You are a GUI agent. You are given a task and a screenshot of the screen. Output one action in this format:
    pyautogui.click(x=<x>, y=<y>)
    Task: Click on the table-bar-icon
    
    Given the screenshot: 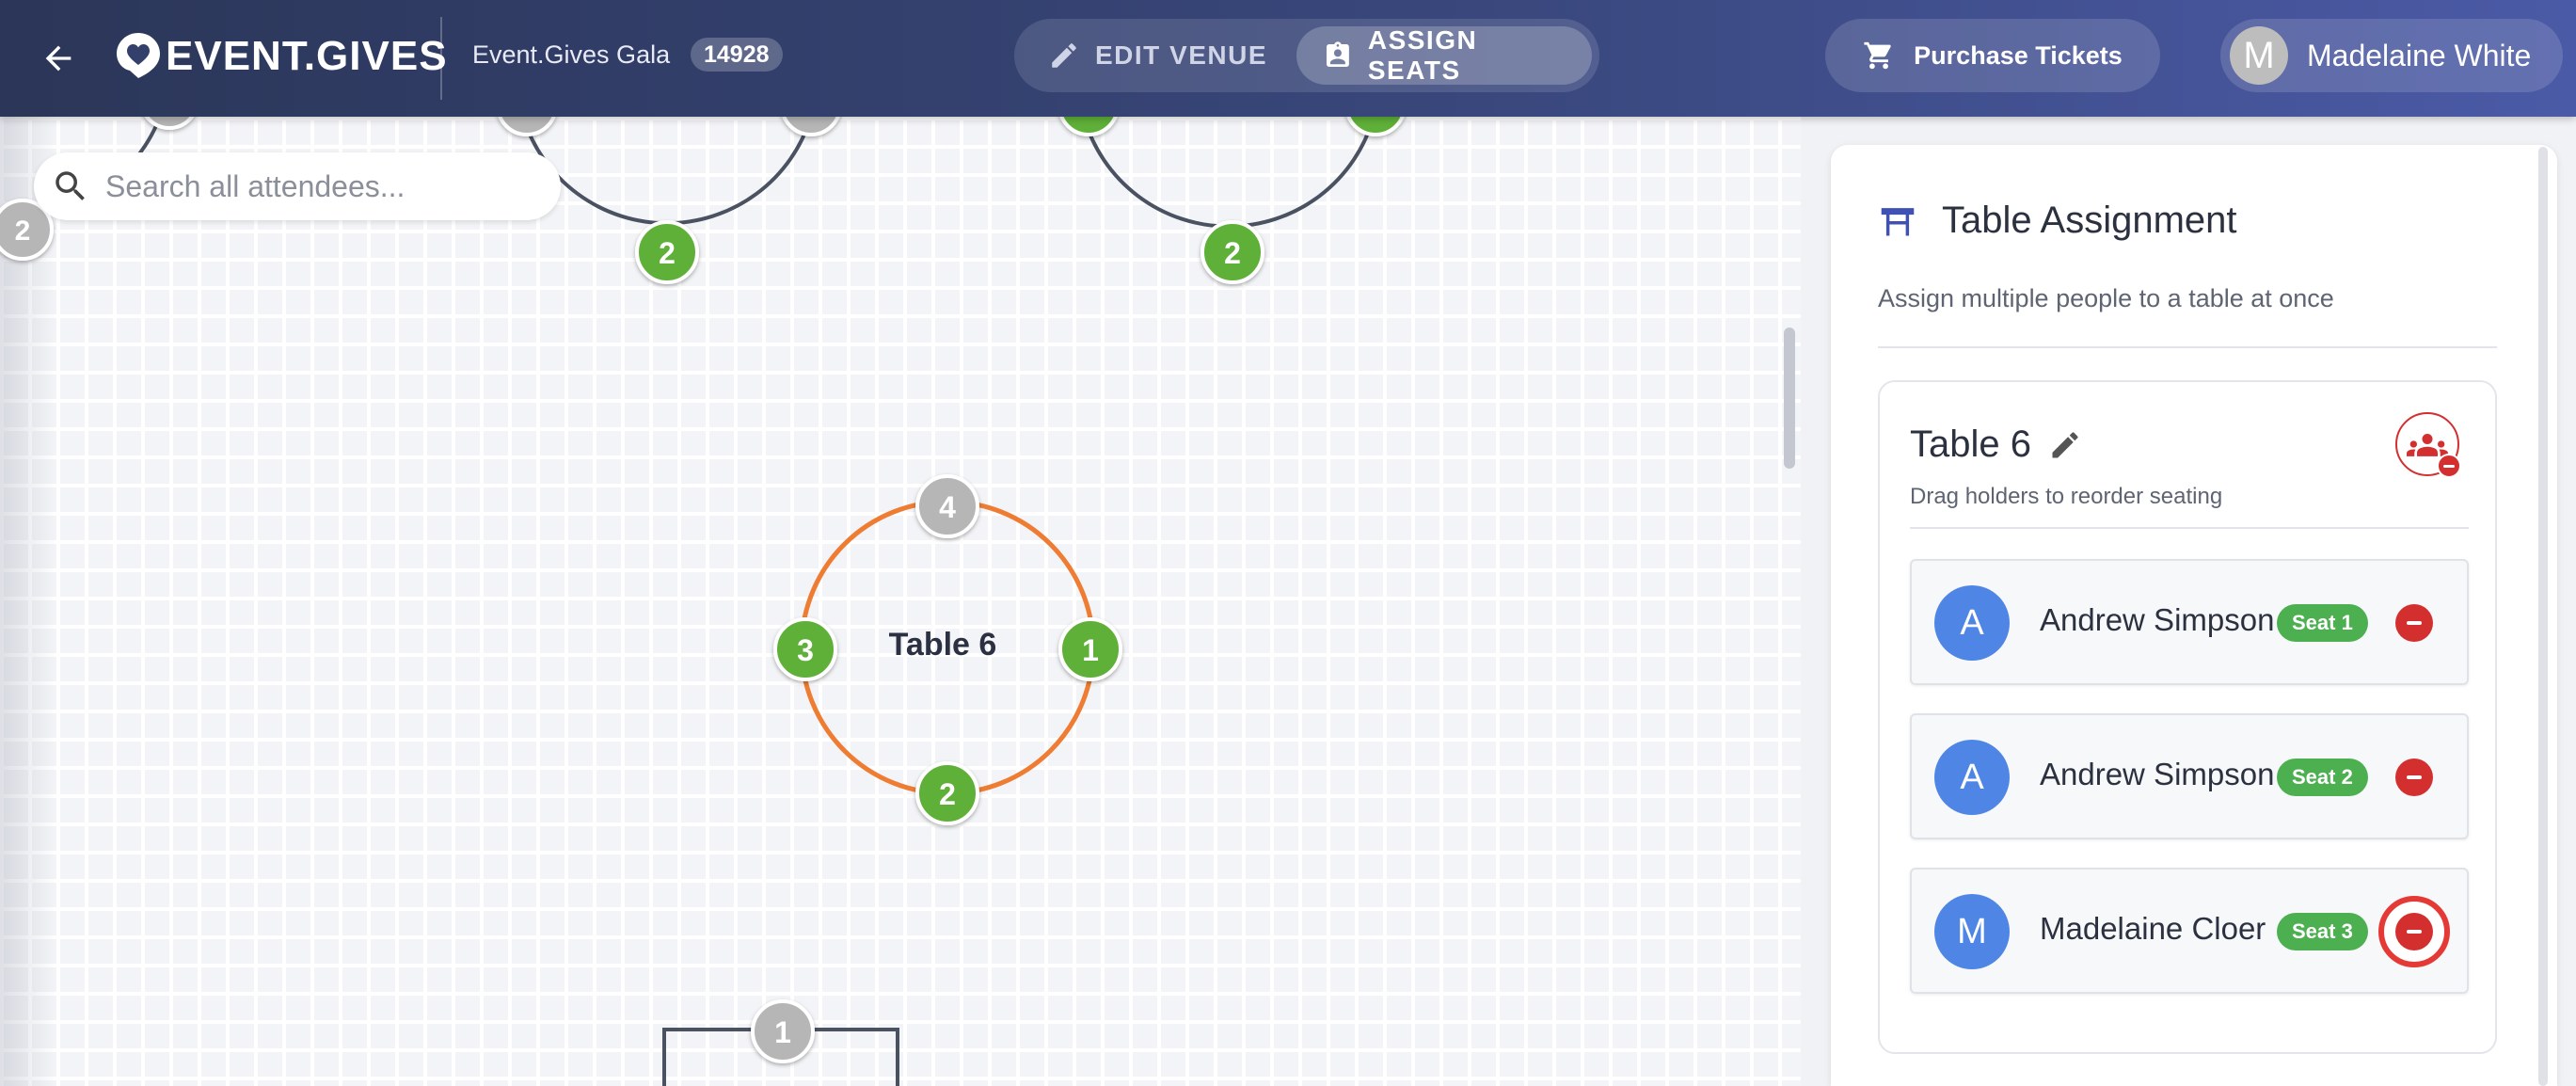 What is the action you would take?
    pyautogui.click(x=1898, y=222)
    